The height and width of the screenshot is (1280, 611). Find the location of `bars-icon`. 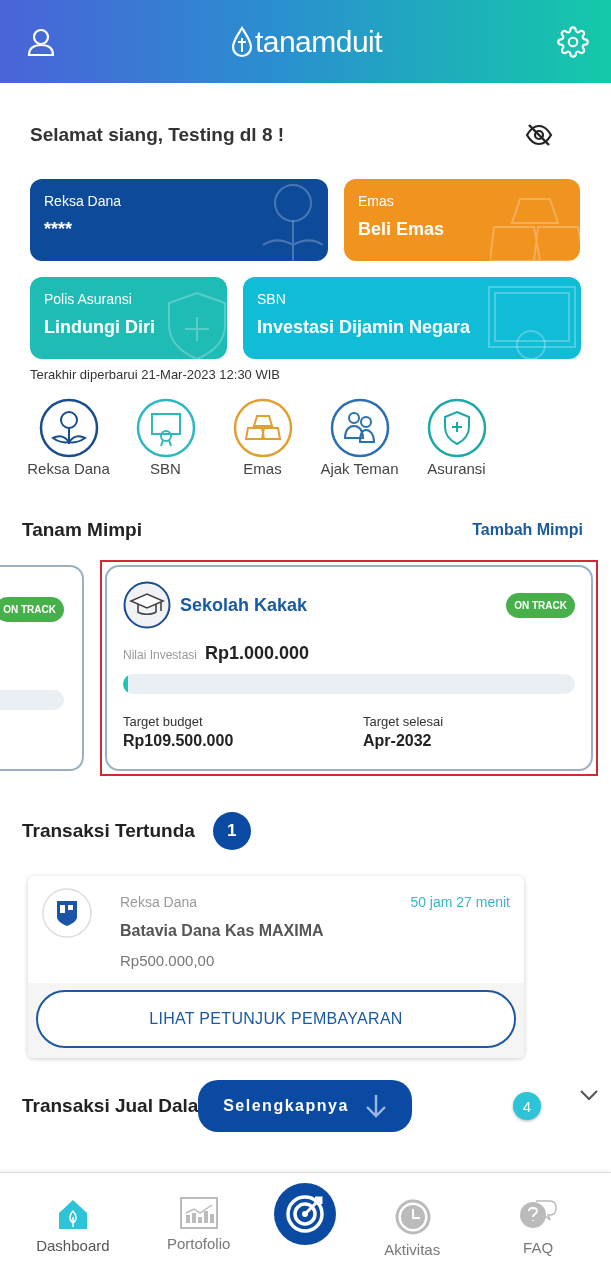

bars-icon is located at coordinates (262, 428).